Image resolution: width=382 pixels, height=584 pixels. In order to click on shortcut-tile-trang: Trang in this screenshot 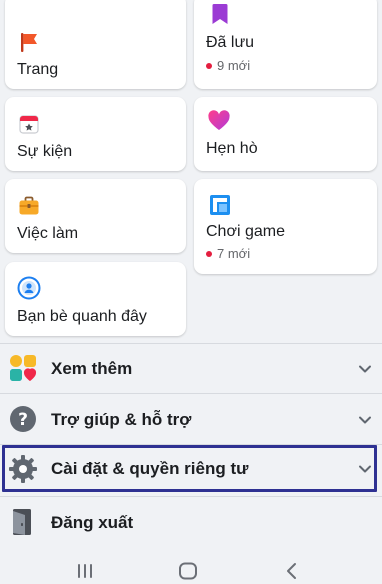, I will do `click(95, 44)`.